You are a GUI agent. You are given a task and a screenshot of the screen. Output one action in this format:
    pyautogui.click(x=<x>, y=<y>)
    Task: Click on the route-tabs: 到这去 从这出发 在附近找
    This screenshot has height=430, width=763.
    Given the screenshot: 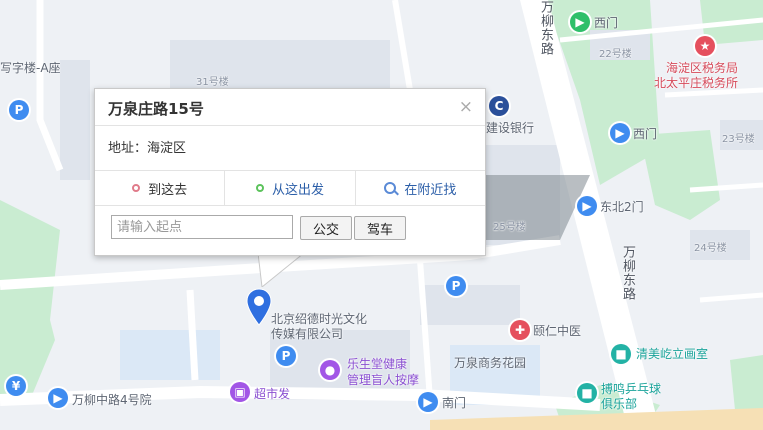 What is the action you would take?
    pyautogui.click(x=290, y=188)
    